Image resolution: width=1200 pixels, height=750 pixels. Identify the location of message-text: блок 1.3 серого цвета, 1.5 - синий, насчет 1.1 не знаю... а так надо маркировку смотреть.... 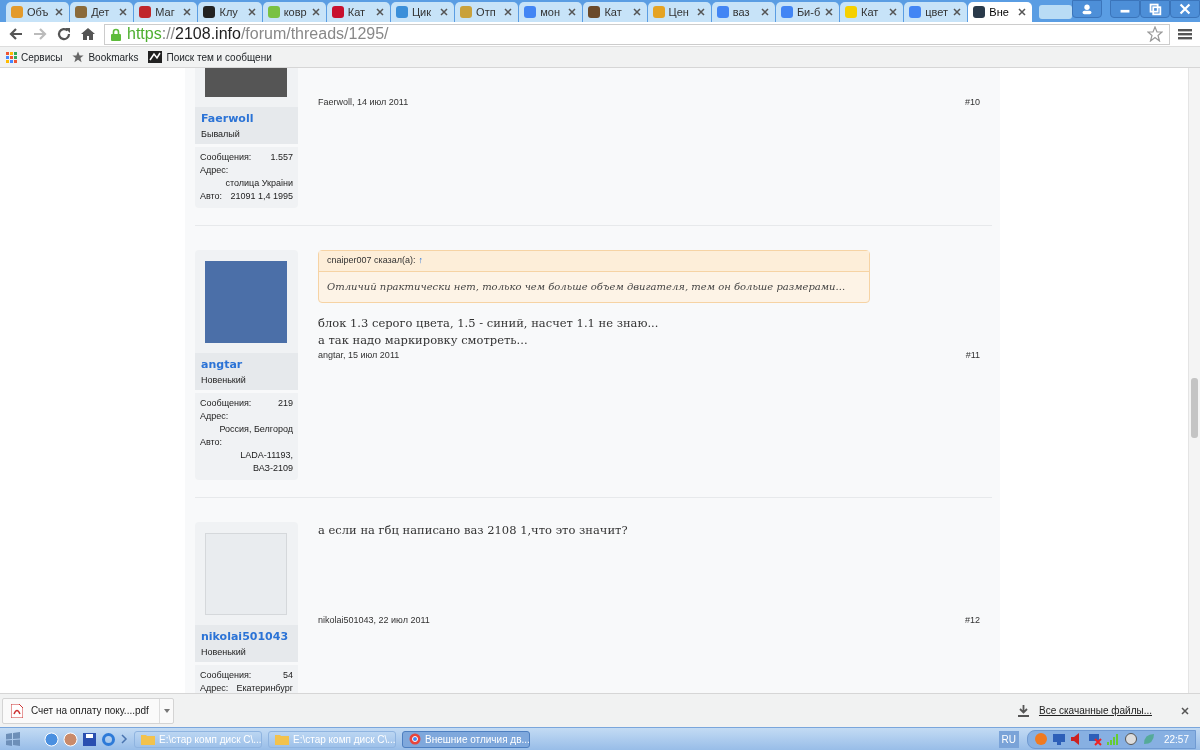
(489, 331).